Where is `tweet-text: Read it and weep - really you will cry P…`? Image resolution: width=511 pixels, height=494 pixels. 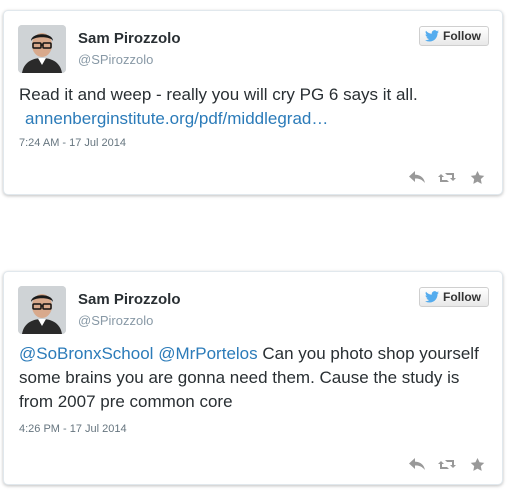 tweet-text: Read it and weep - really you will cry P… is located at coordinates (255, 107).